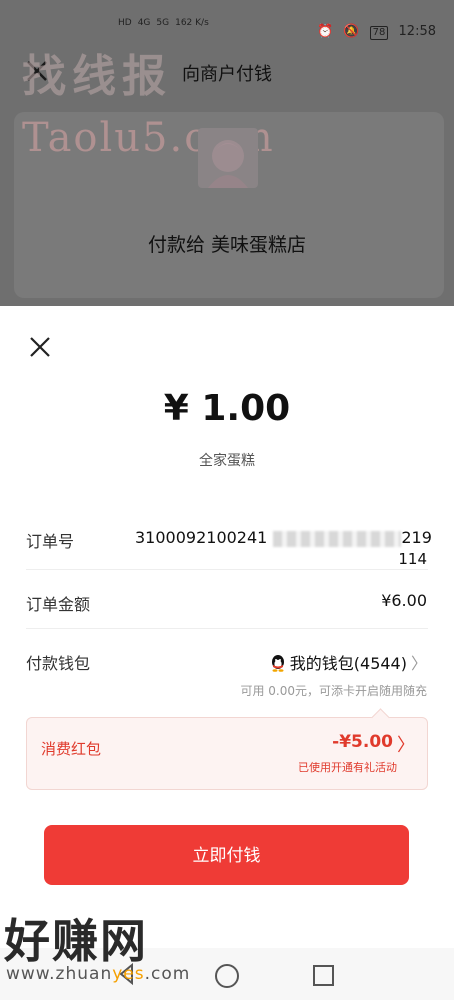  What do you see at coordinates (323, 975) in the screenshot?
I see `recent-apps-icon` at bounding box center [323, 975].